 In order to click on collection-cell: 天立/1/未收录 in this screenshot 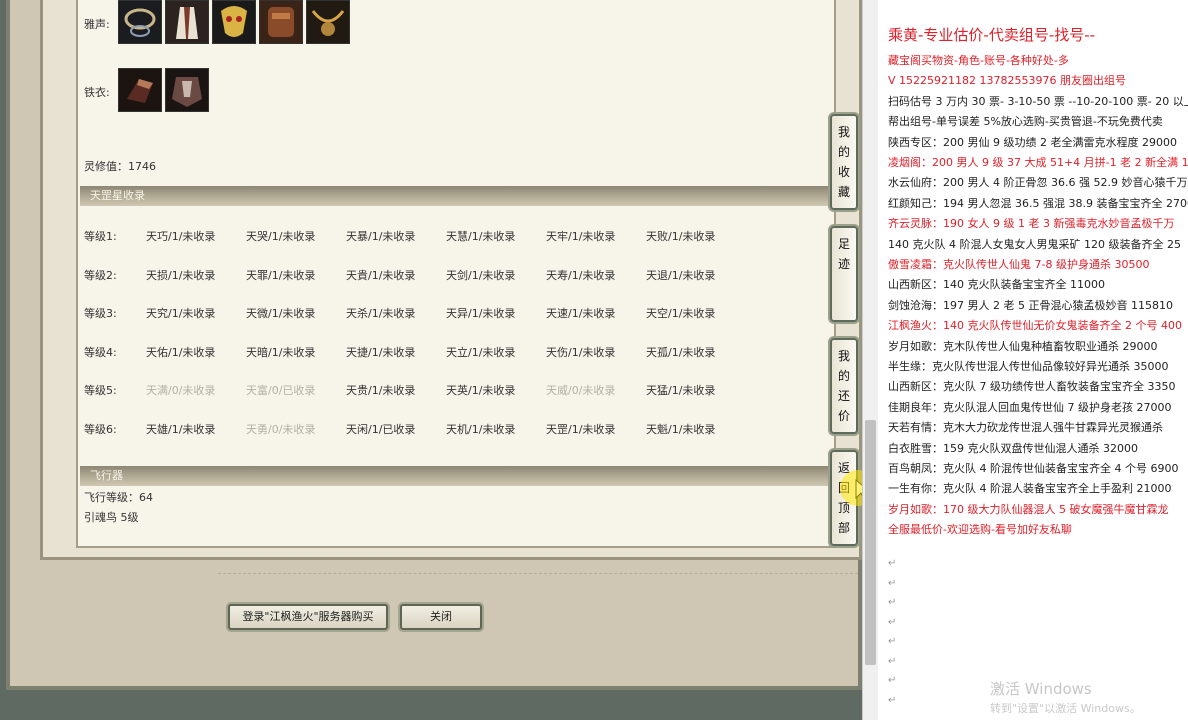, I will do `click(481, 352)`.